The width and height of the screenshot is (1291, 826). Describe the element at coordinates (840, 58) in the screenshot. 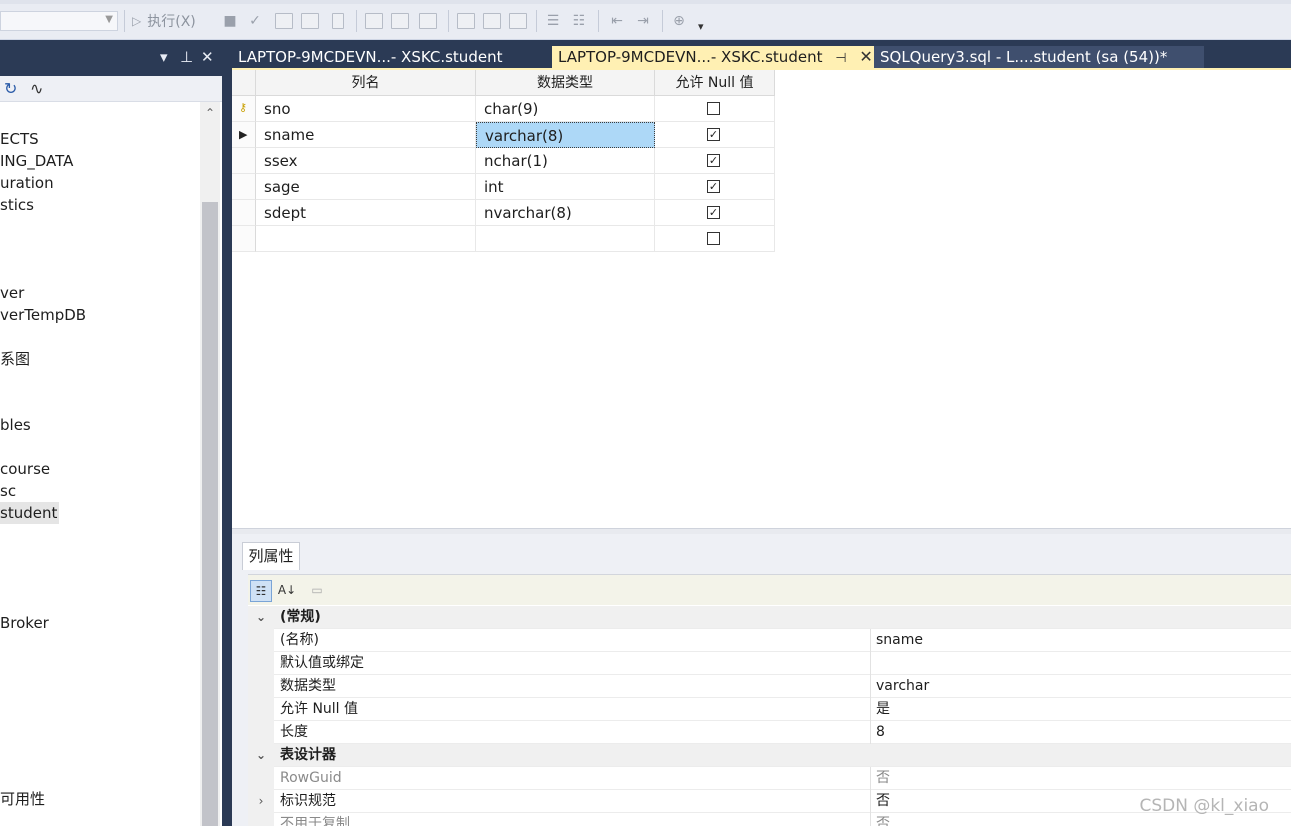

I see `pin-icon: ⊣` at that location.